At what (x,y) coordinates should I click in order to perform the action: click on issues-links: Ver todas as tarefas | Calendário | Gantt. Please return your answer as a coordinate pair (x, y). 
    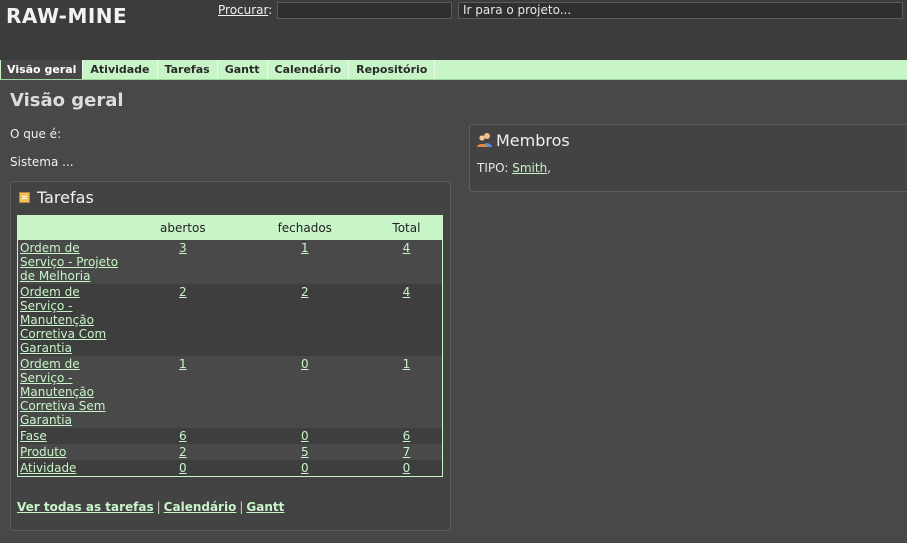
    Looking at the image, I should click on (150, 507).